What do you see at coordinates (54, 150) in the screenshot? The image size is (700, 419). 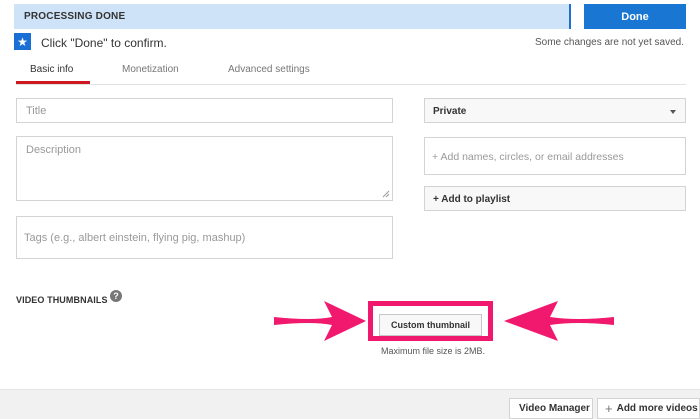 I see `description-placeholder: Description` at bounding box center [54, 150].